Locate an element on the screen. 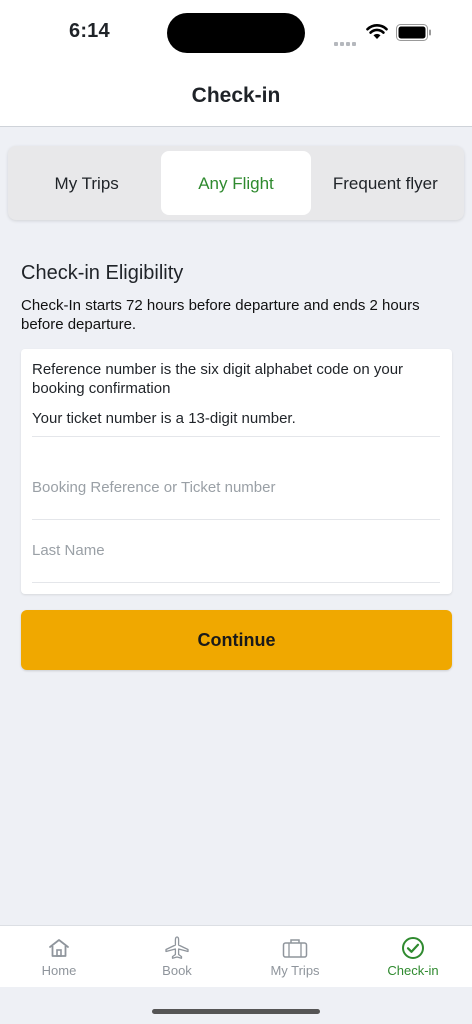 The image size is (472, 1024). segment-frequent-flyer: Frequent flyer is located at coordinates (385, 183).